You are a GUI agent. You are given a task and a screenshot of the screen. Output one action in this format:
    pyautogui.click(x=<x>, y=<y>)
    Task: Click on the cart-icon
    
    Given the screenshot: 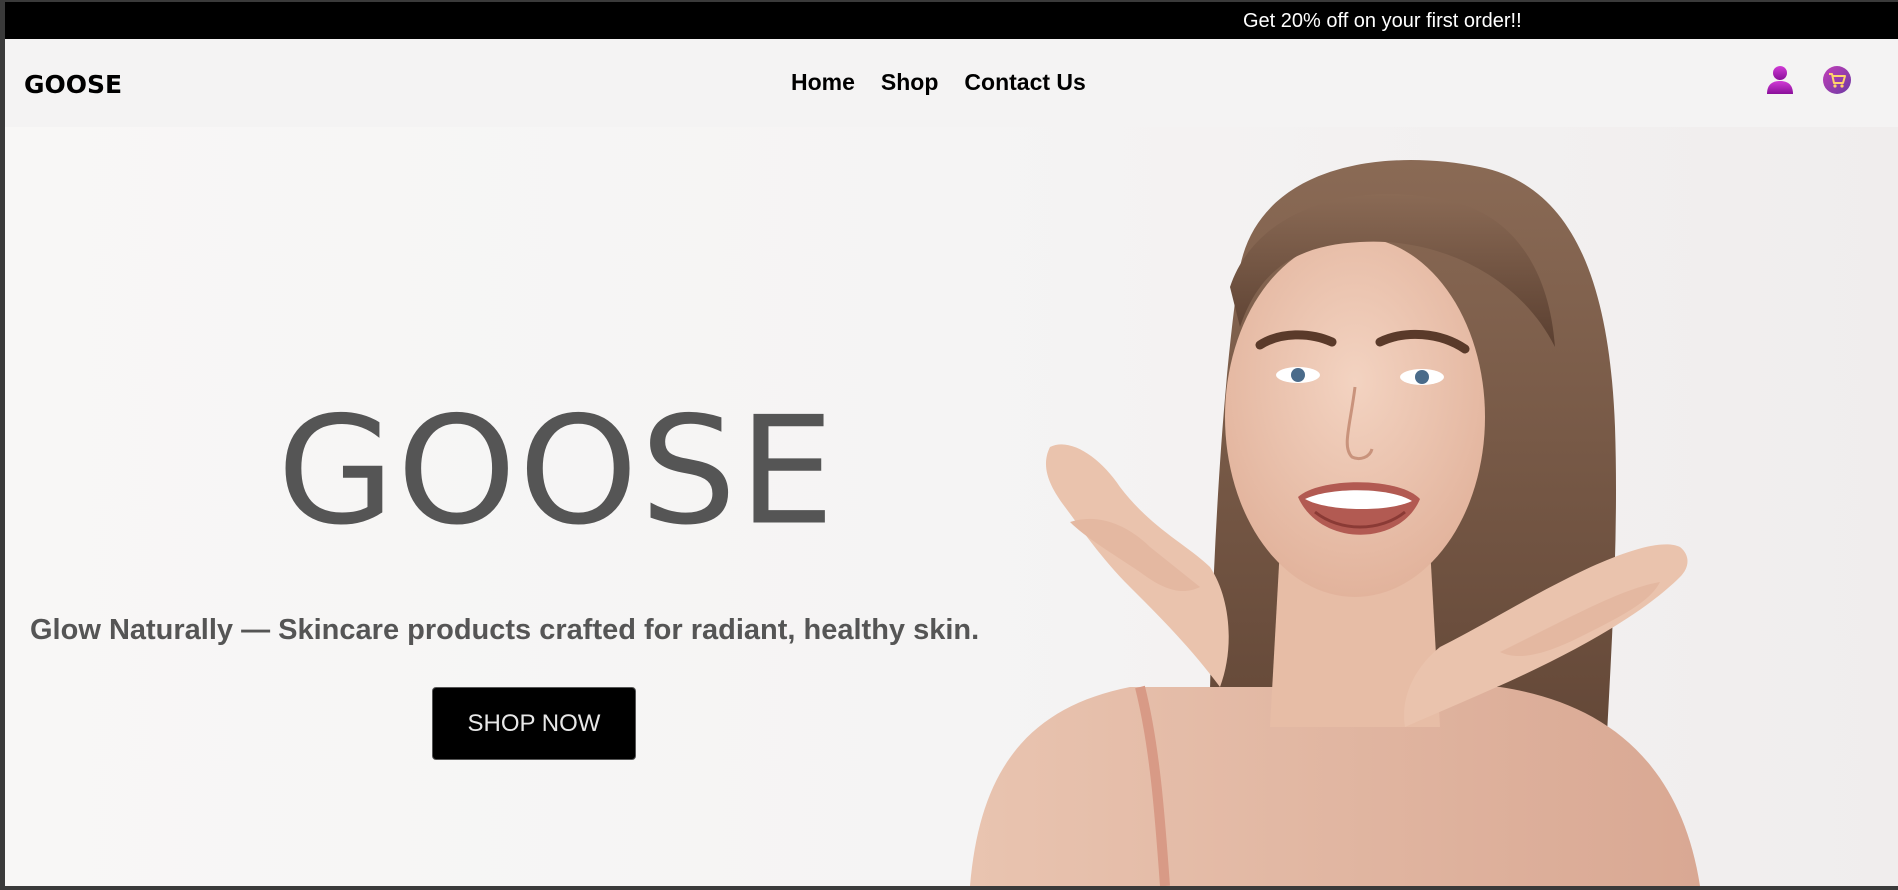 What is the action you would take?
    pyautogui.click(x=1837, y=80)
    